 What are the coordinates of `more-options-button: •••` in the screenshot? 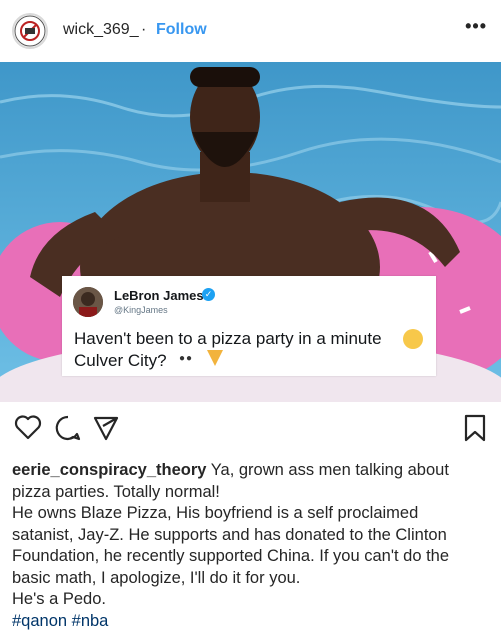 It's located at (476, 26).